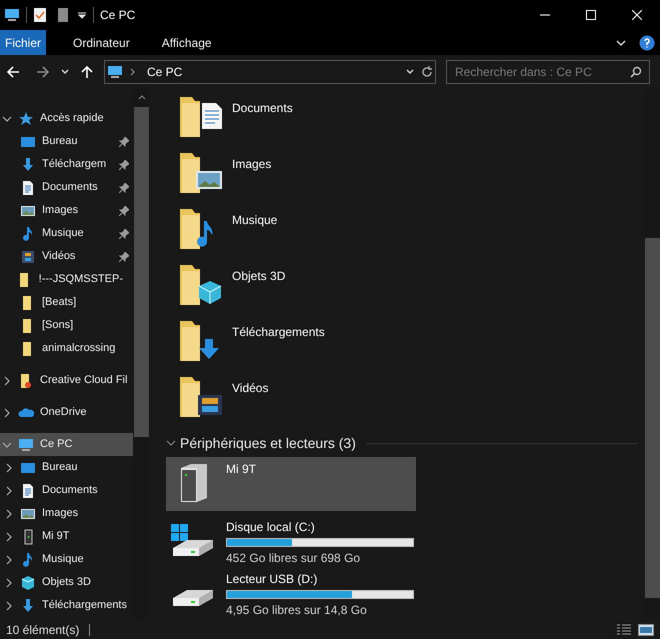  What do you see at coordinates (268, 443) in the screenshot?
I see `section-heading: Périphériques et lecteurs (3)` at bounding box center [268, 443].